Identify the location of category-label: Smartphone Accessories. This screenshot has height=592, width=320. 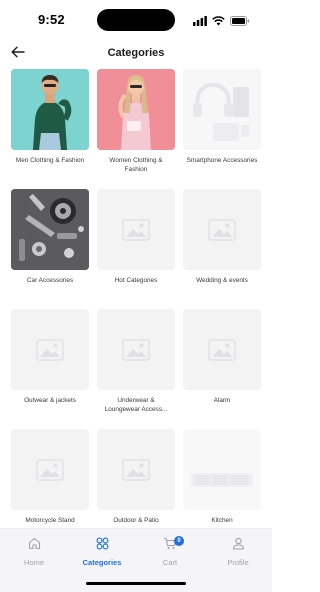
(222, 160).